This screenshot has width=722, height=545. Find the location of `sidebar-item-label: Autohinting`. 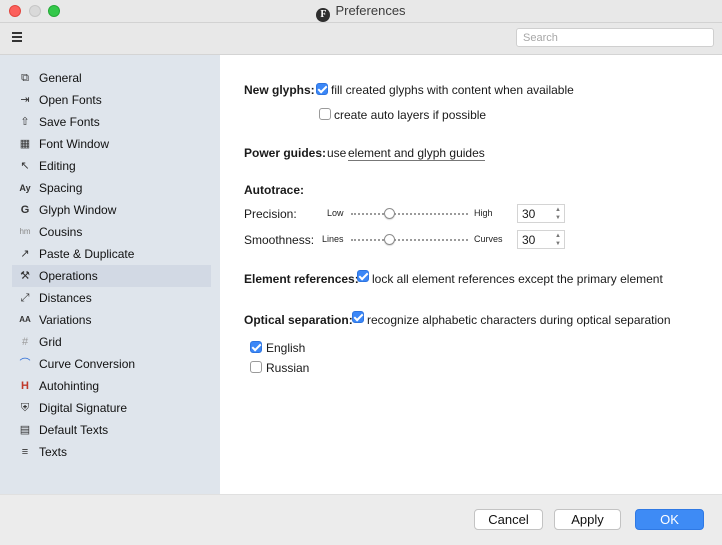

sidebar-item-label: Autohinting is located at coordinates (69, 386).